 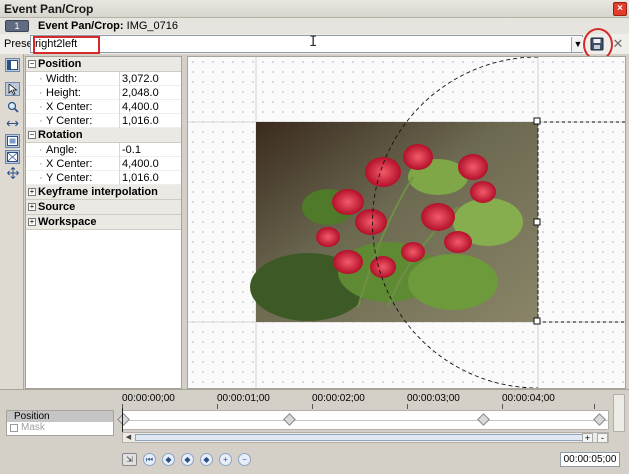 I want to click on delete-keyframe-icon: −, so click(x=244, y=459).